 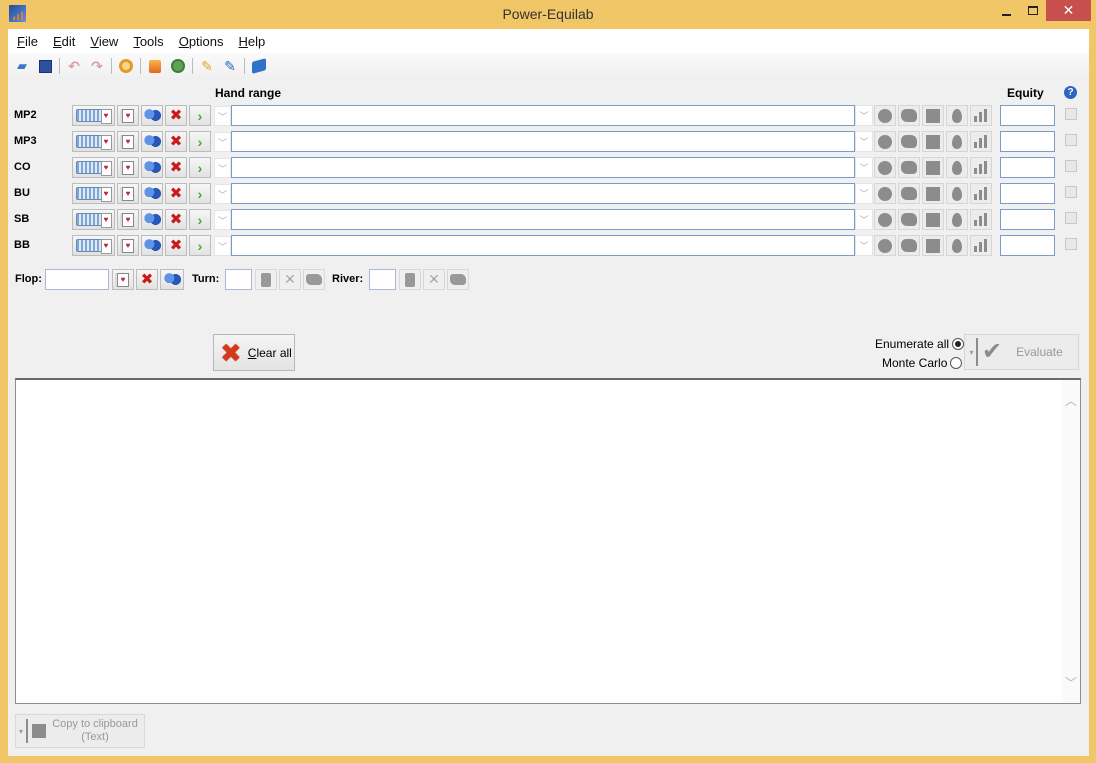 I want to click on refresh-button, so click(x=178, y=66).